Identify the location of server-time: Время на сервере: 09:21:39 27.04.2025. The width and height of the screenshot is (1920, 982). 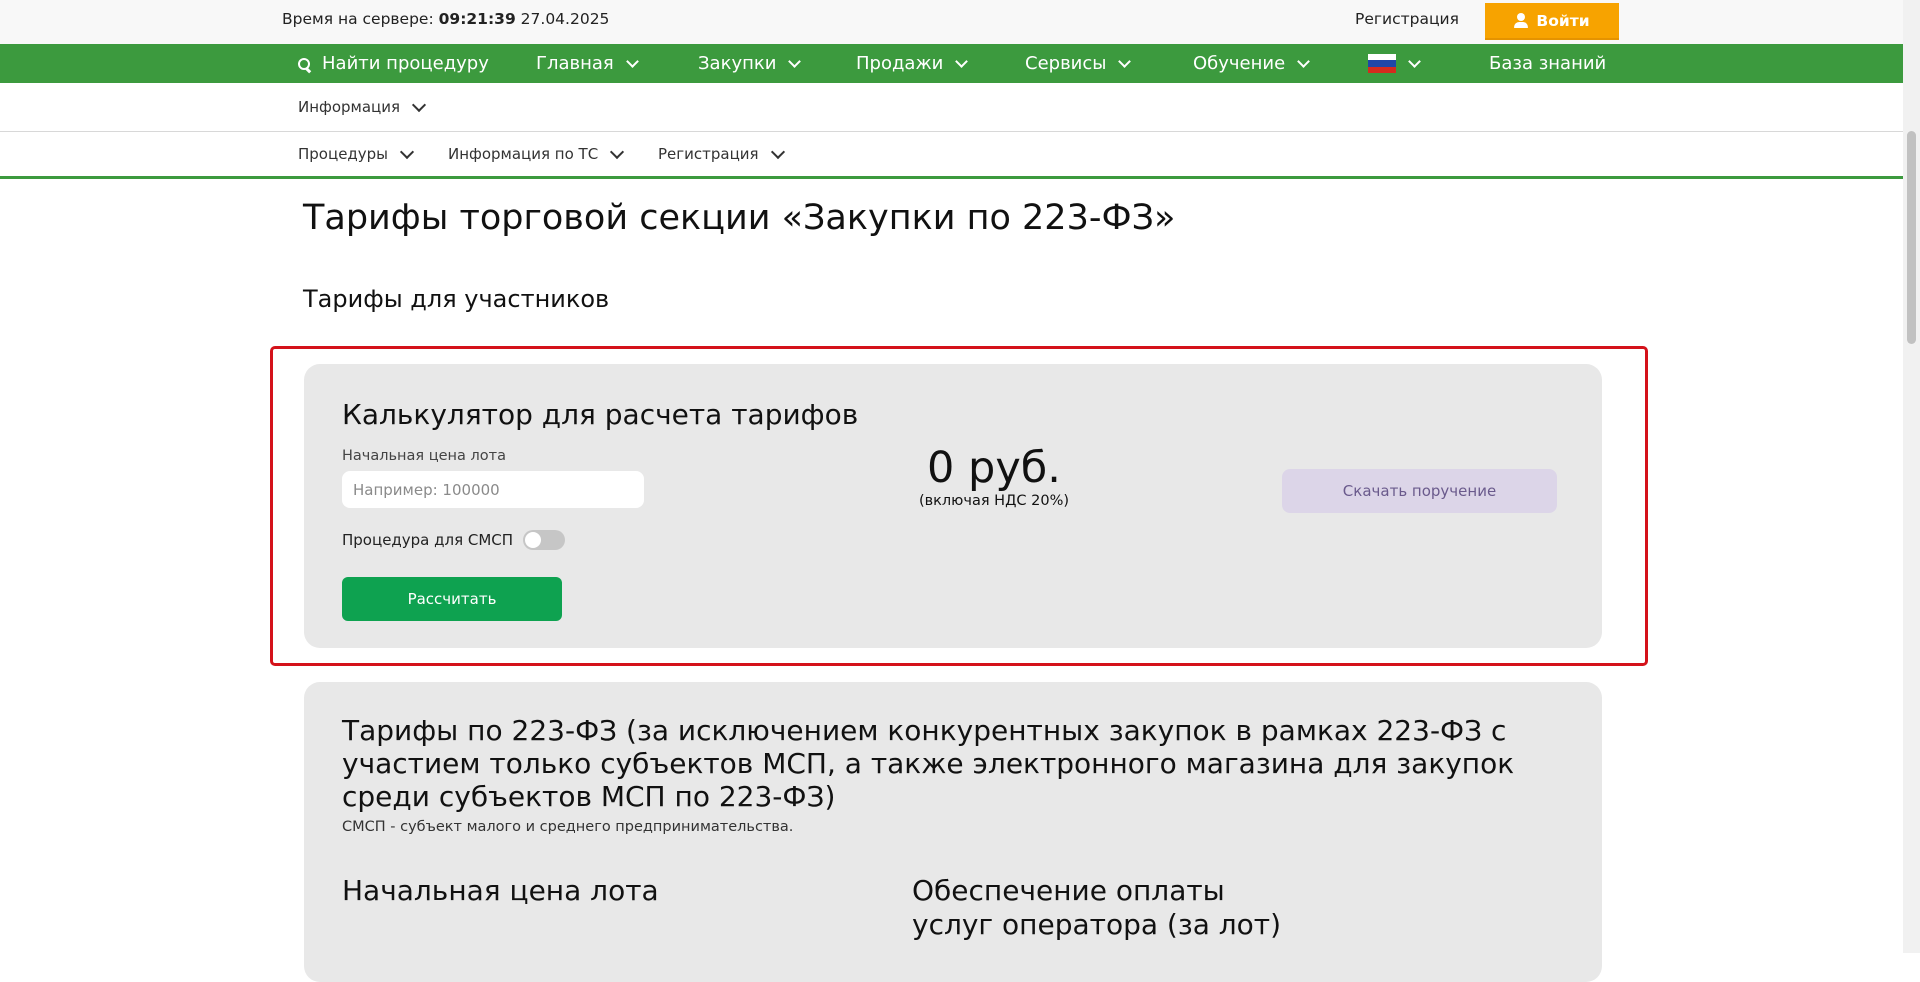
(445, 19).